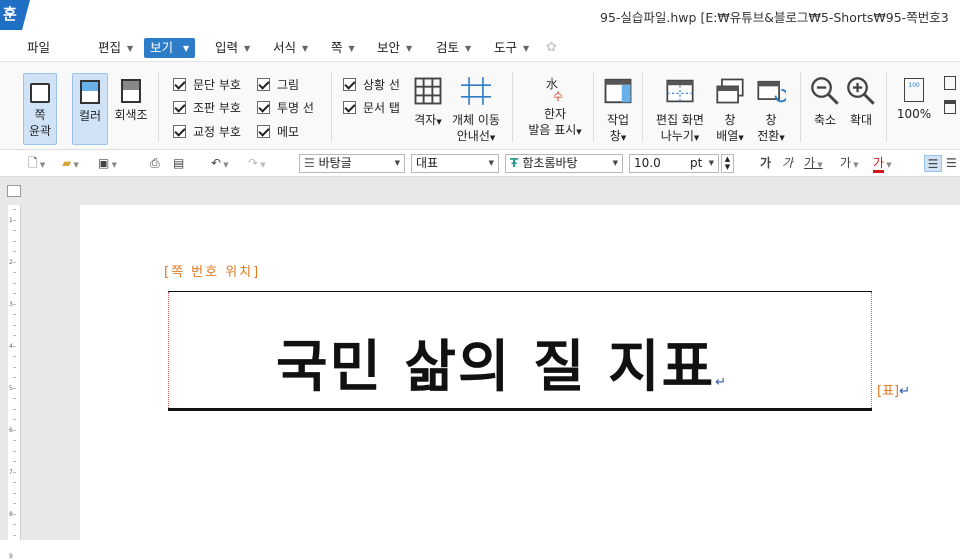 The height and width of the screenshot is (560, 960). I want to click on undo-icon: ↶ ▼, so click(220, 163).